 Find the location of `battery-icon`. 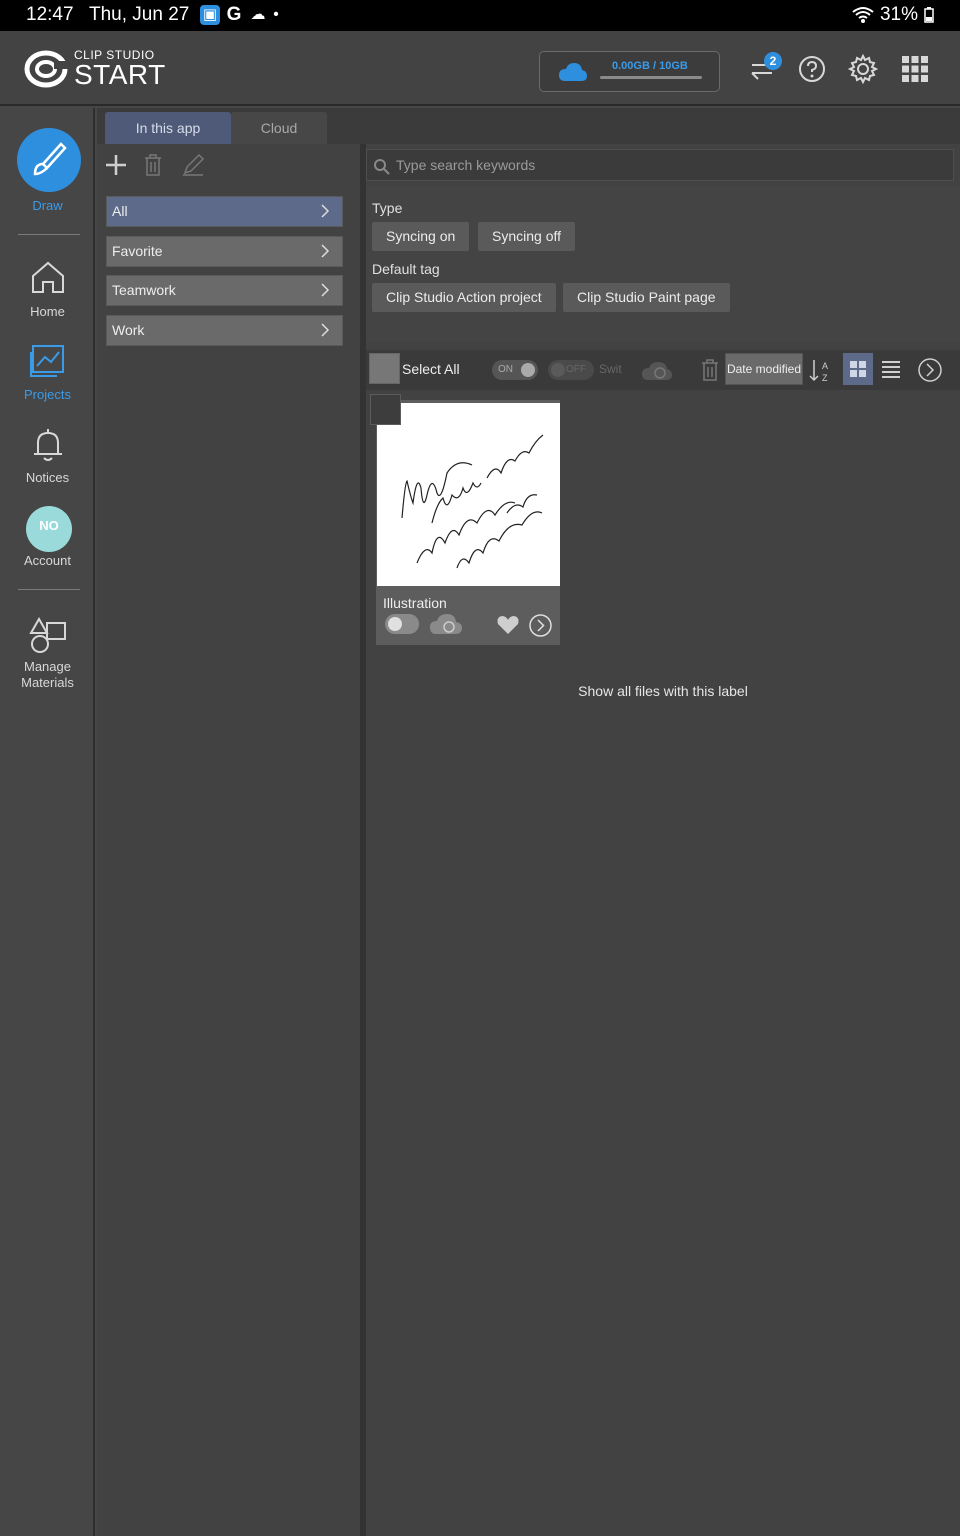

battery-icon is located at coordinates (929, 15).